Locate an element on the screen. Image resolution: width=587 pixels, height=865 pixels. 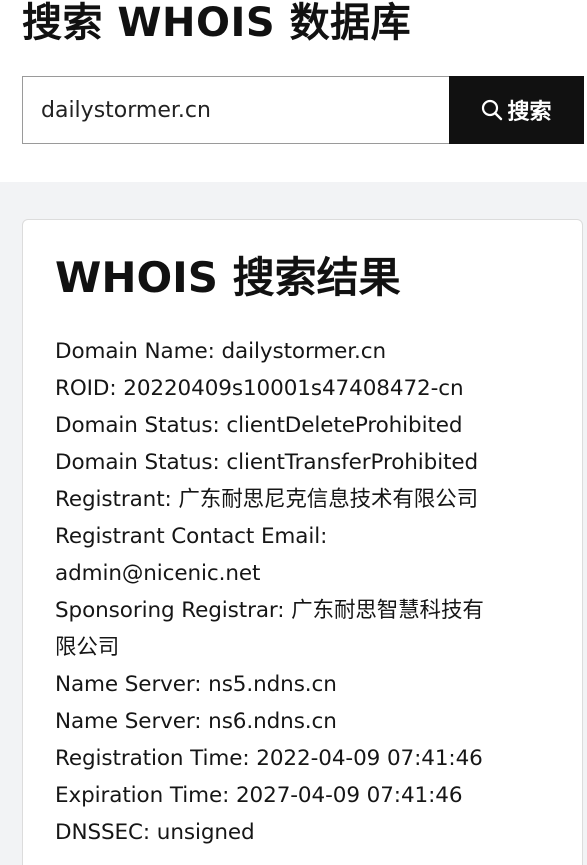
page-title: 搜索 WHOIS 数据库 is located at coordinates (217, 23).